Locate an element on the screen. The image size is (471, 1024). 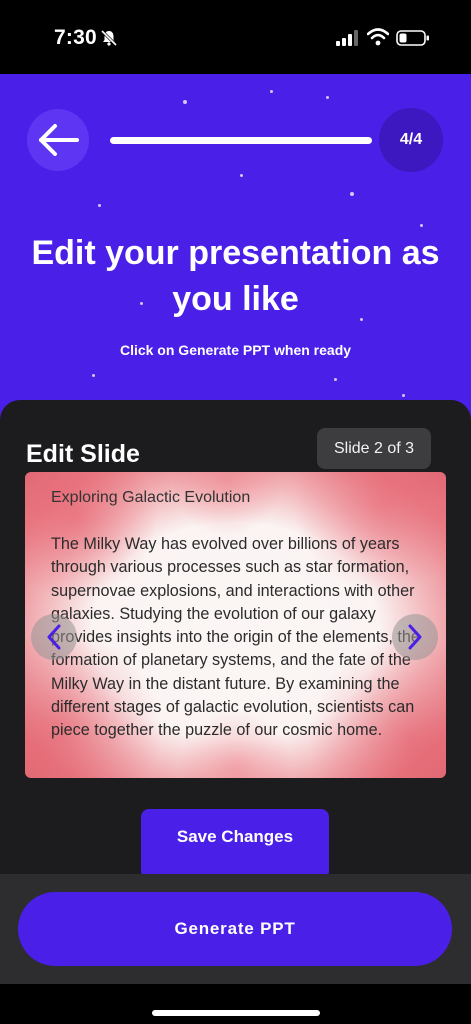
arrow-left-icon is located at coordinates (59, 140).